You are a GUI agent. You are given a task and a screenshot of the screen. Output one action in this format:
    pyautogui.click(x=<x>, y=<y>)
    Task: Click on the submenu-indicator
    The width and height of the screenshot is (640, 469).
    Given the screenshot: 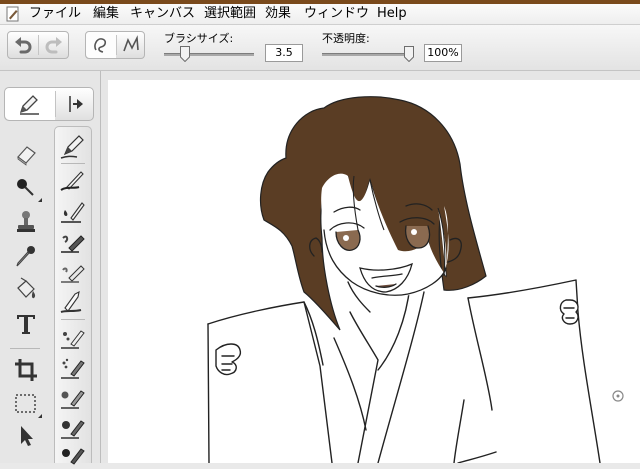 What is the action you would take?
    pyautogui.click(x=40, y=200)
    